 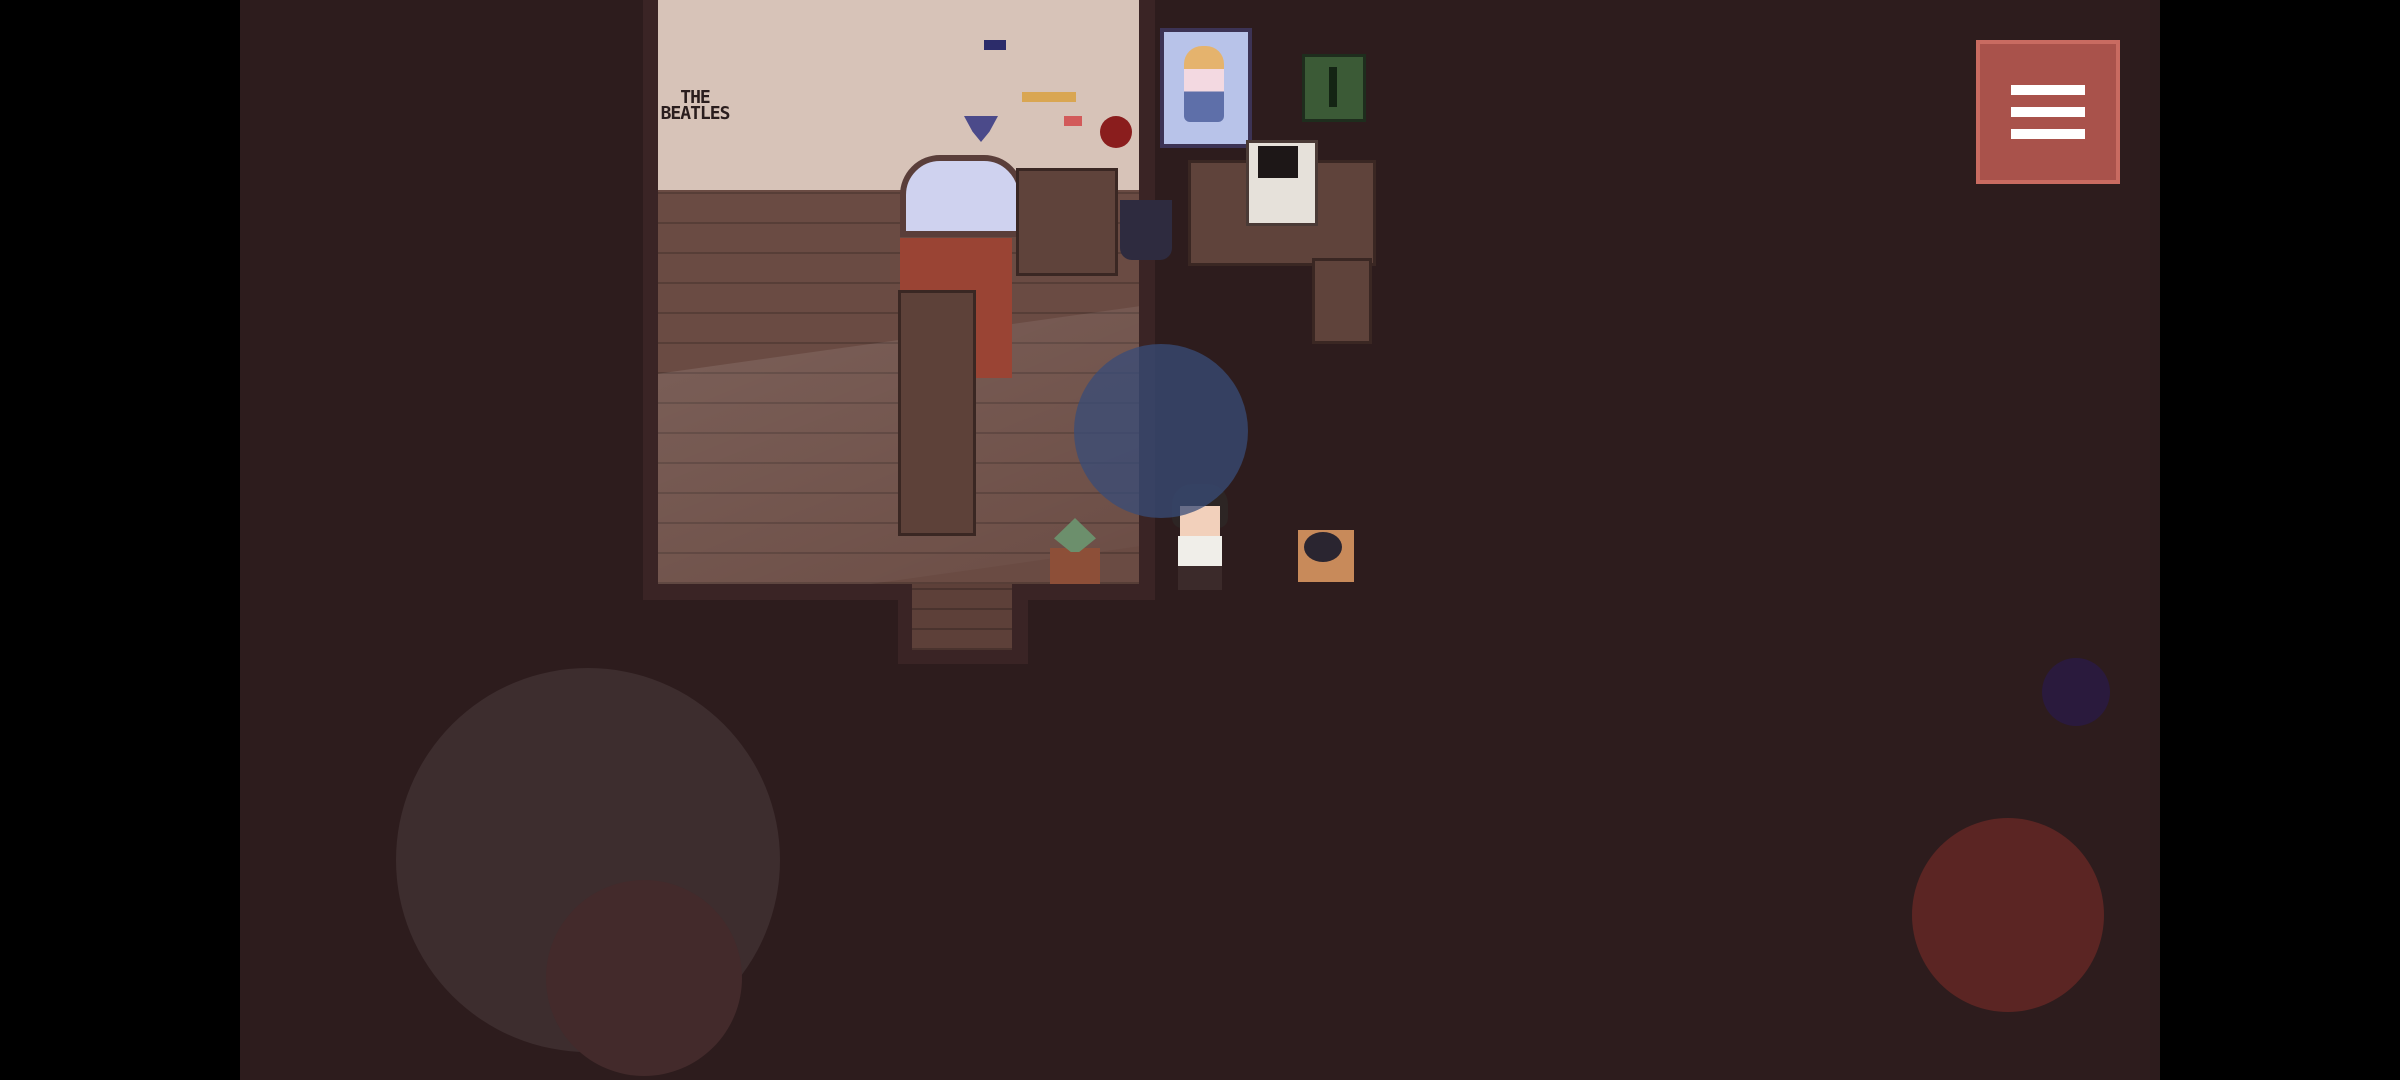 I want to click on beatles-sign: THE BEATLES, so click(x=698, y=81).